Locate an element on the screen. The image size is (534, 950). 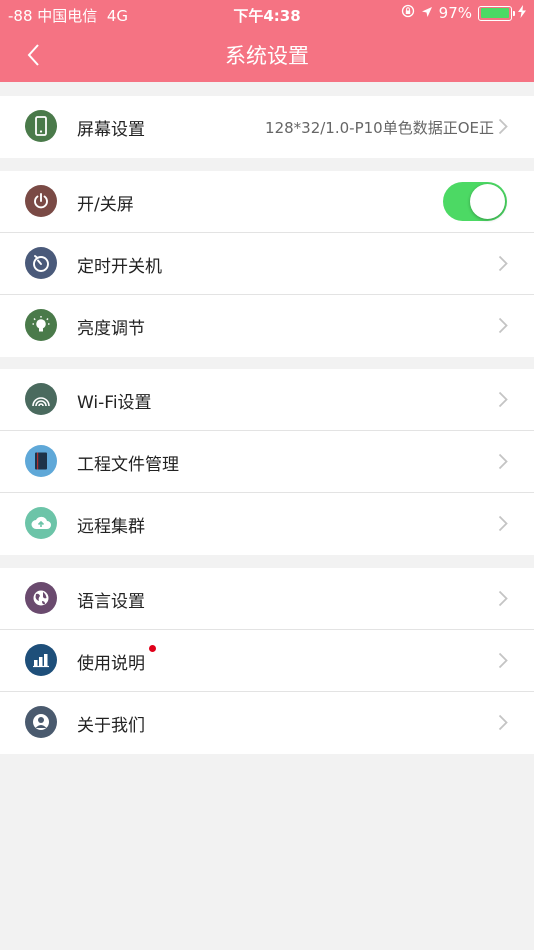
page-title: 系统设置 is located at coordinates (267, 56).